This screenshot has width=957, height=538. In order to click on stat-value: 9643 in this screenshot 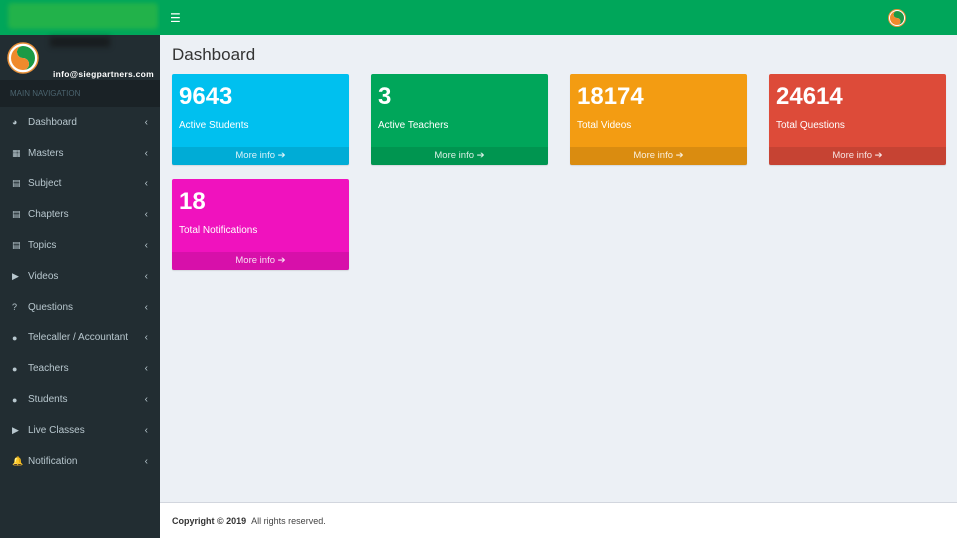, I will do `click(206, 96)`.